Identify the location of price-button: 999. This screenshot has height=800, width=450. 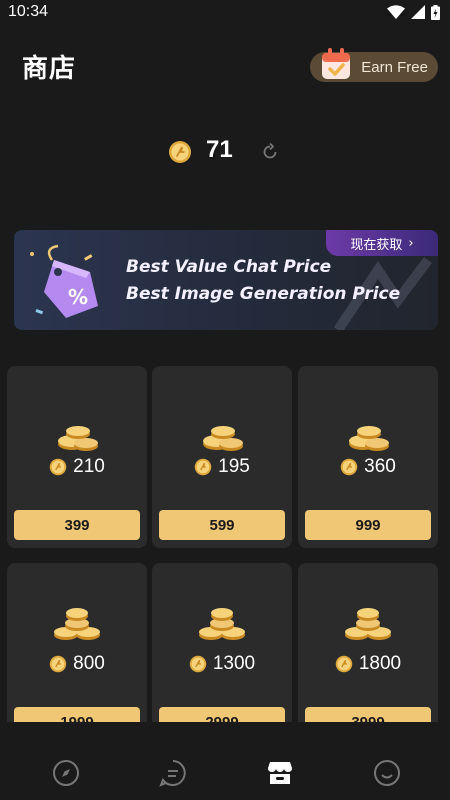
(368, 525).